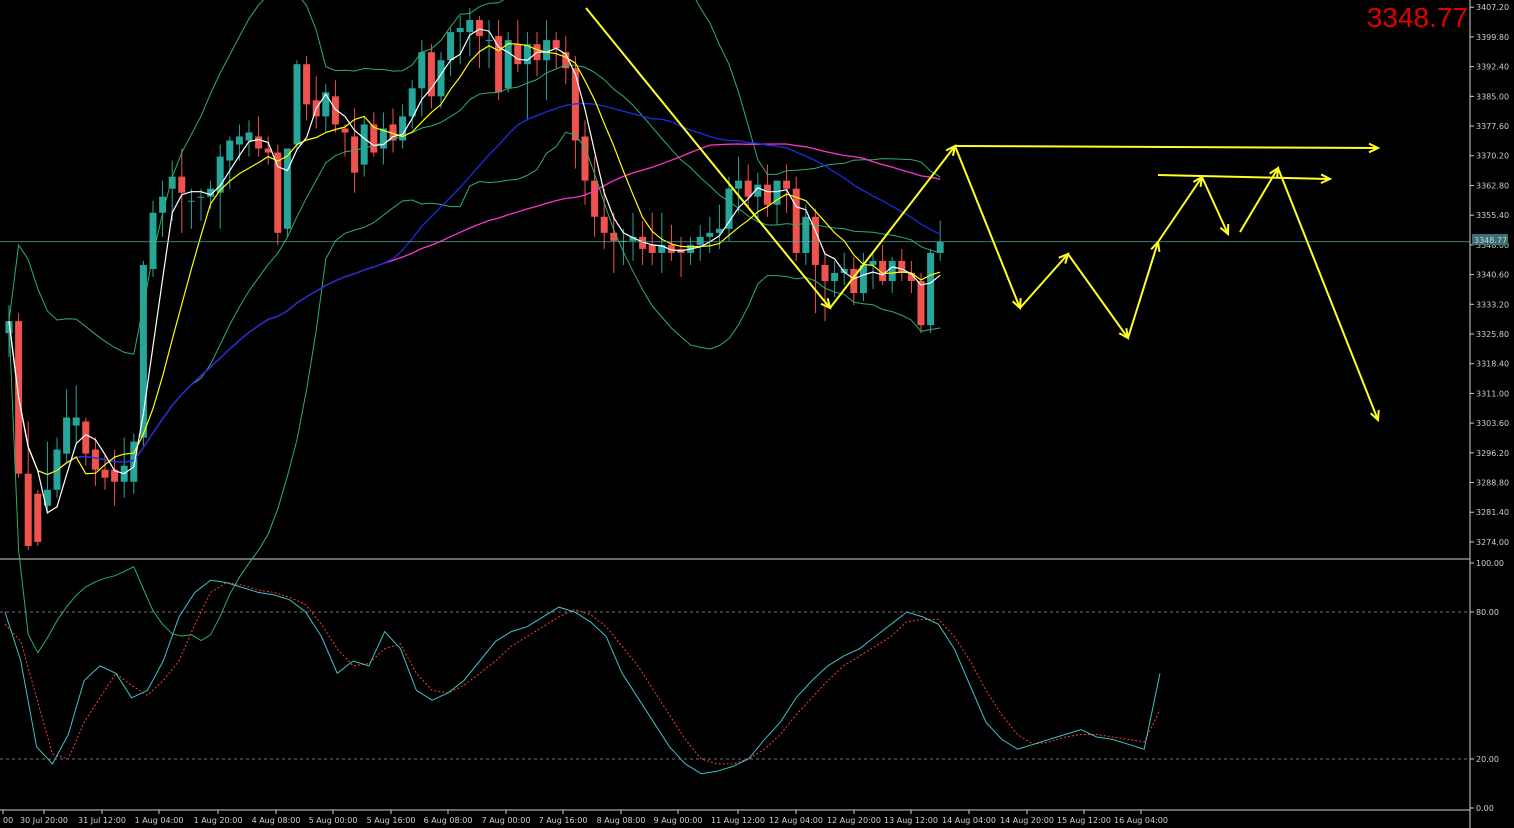  I want to click on time-tick-label: 12 Aug 04:00, so click(796, 820).